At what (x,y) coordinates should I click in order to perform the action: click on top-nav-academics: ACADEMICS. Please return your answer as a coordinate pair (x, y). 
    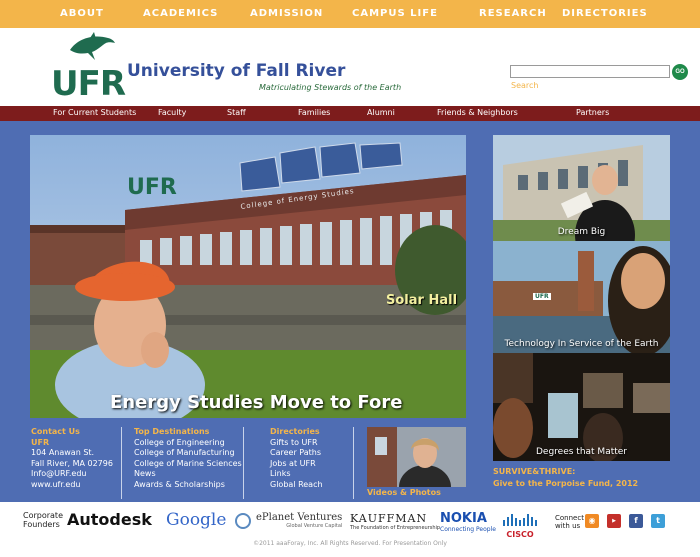
    Looking at the image, I should click on (180, 13).